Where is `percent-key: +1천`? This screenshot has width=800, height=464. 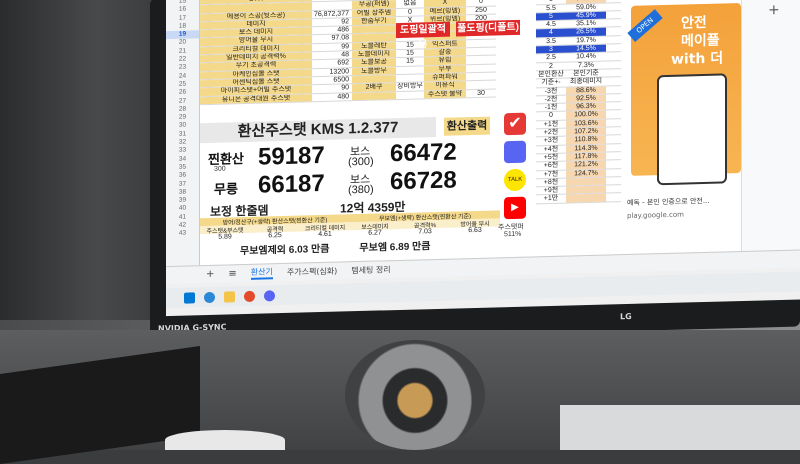 percent-key: +1천 is located at coordinates (551, 124).